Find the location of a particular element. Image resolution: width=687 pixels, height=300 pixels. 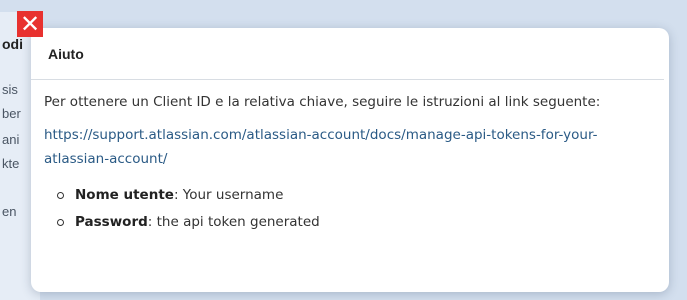

background-text-fragment: sis is located at coordinates (10, 89).